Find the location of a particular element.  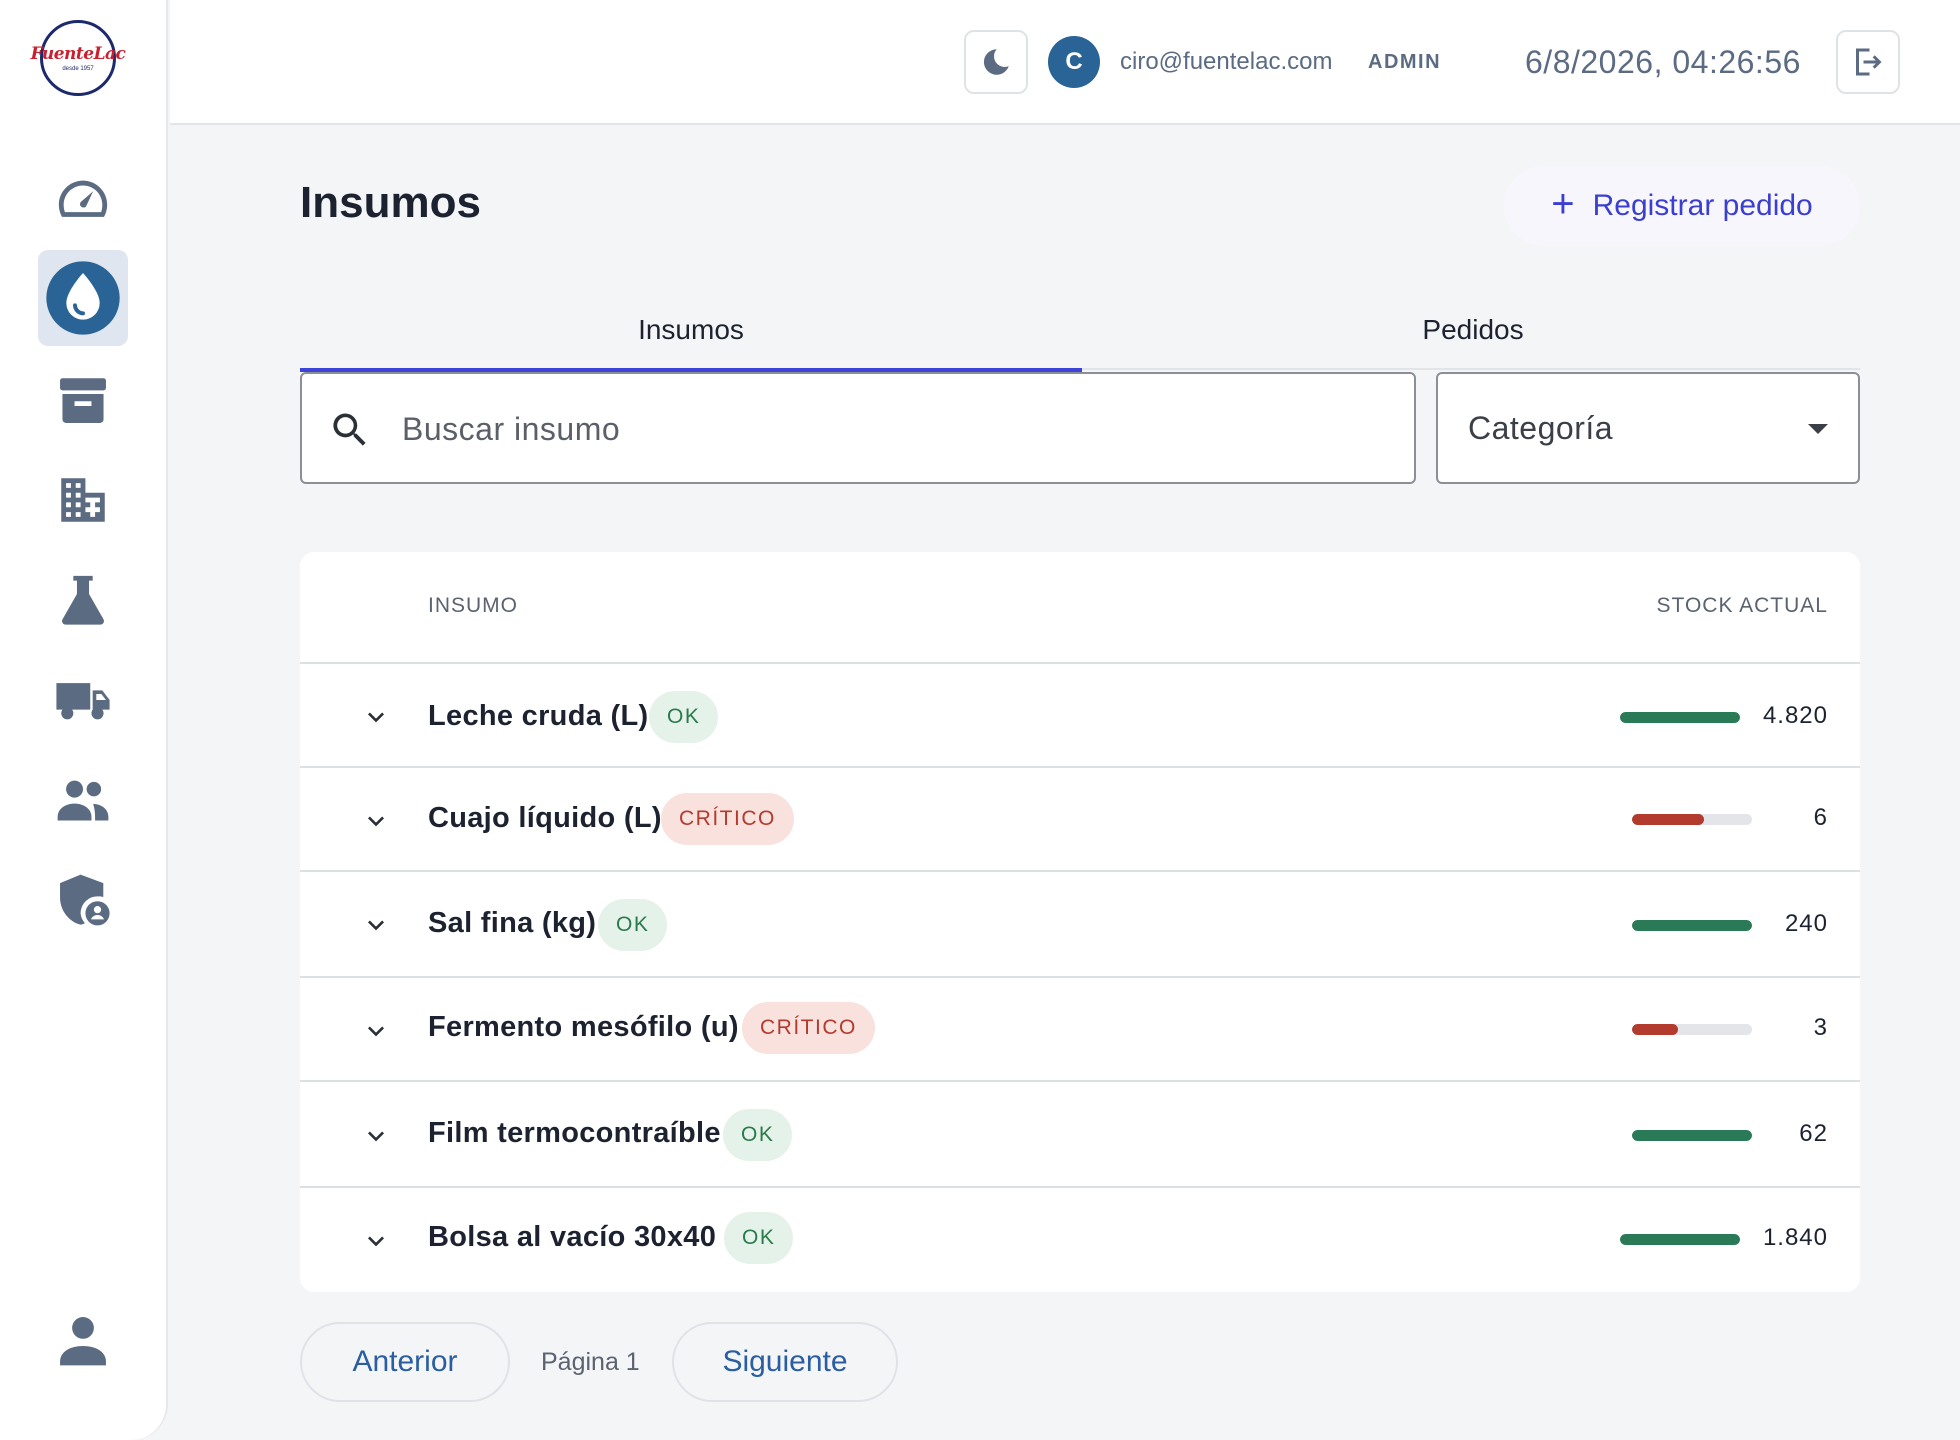

brand-logo: FuenteLac desde 1957 is located at coordinates (78, 58).